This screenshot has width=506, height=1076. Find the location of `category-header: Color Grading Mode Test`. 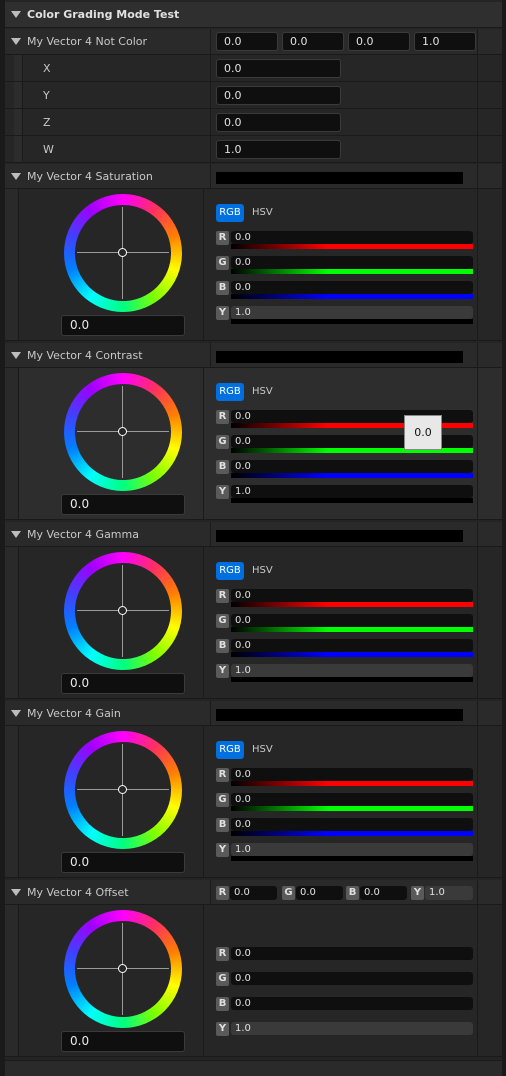

category-header: Color Grading Mode Test is located at coordinates (253, 15).